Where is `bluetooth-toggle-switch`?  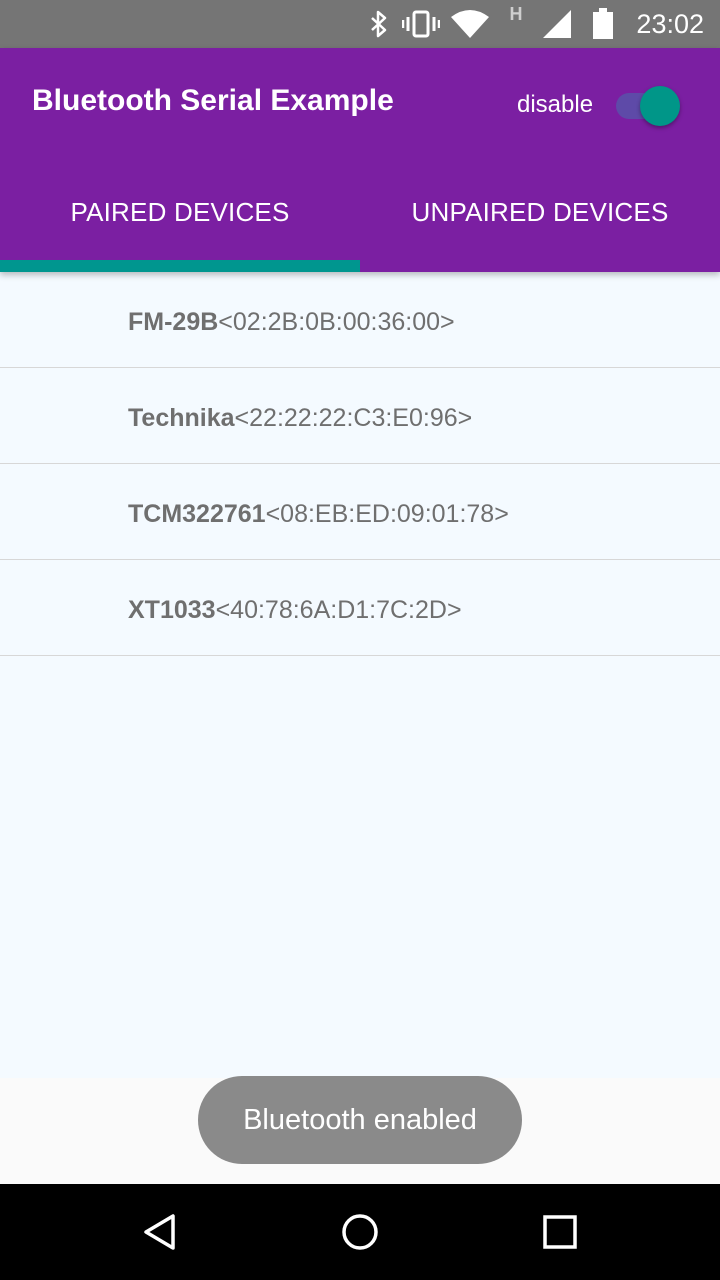
bluetooth-toggle-switch is located at coordinates (648, 106).